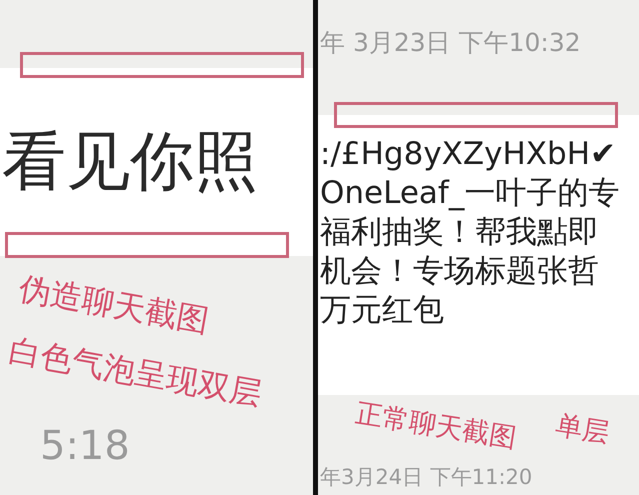 This screenshot has width=639, height=495. I want to click on annotation-text: 单层, so click(583, 430).